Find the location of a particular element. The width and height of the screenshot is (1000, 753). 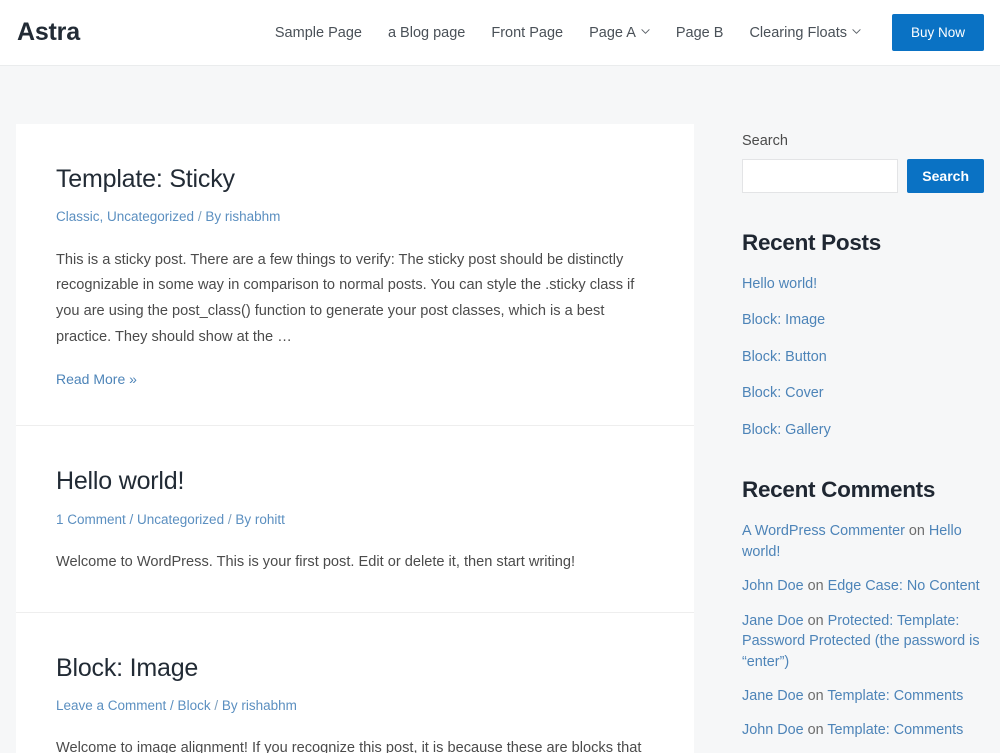

recent-post-link: Block: Image is located at coordinates (783, 320).